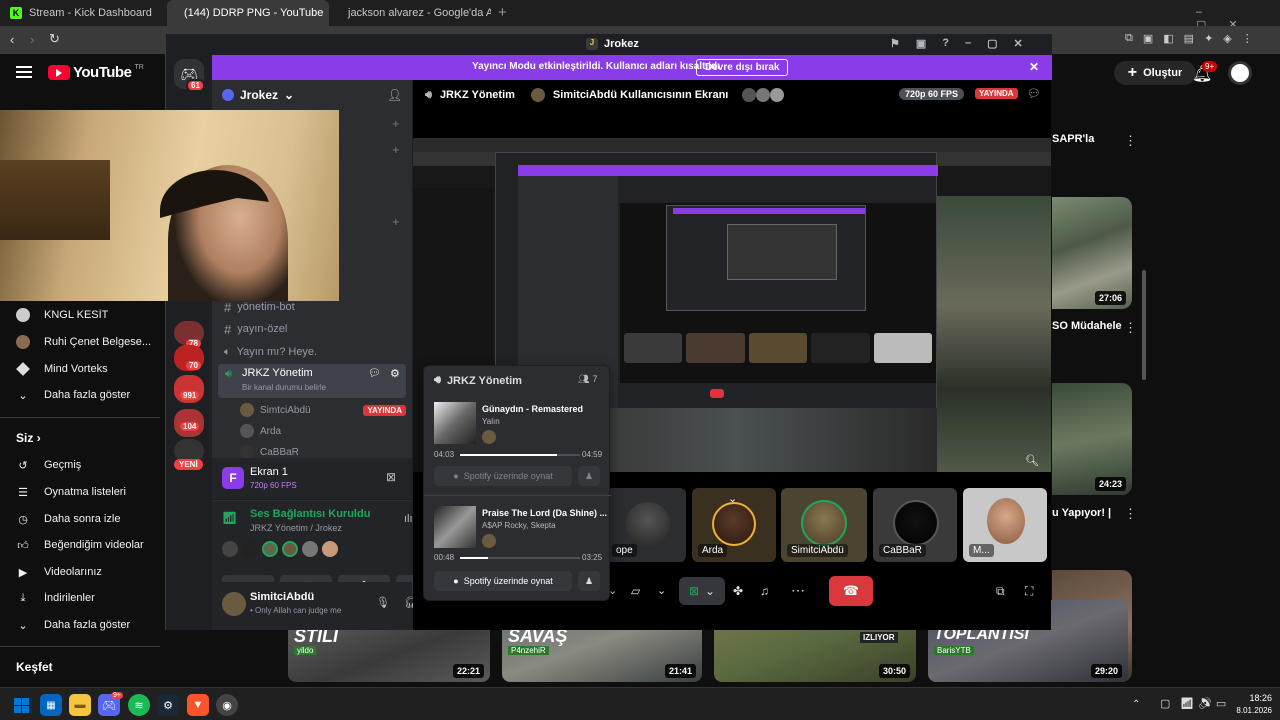 The width and height of the screenshot is (1280, 720). What do you see at coordinates (198, 705) in the screenshot?
I see `brave-taskbar-icon: ▼` at bounding box center [198, 705].